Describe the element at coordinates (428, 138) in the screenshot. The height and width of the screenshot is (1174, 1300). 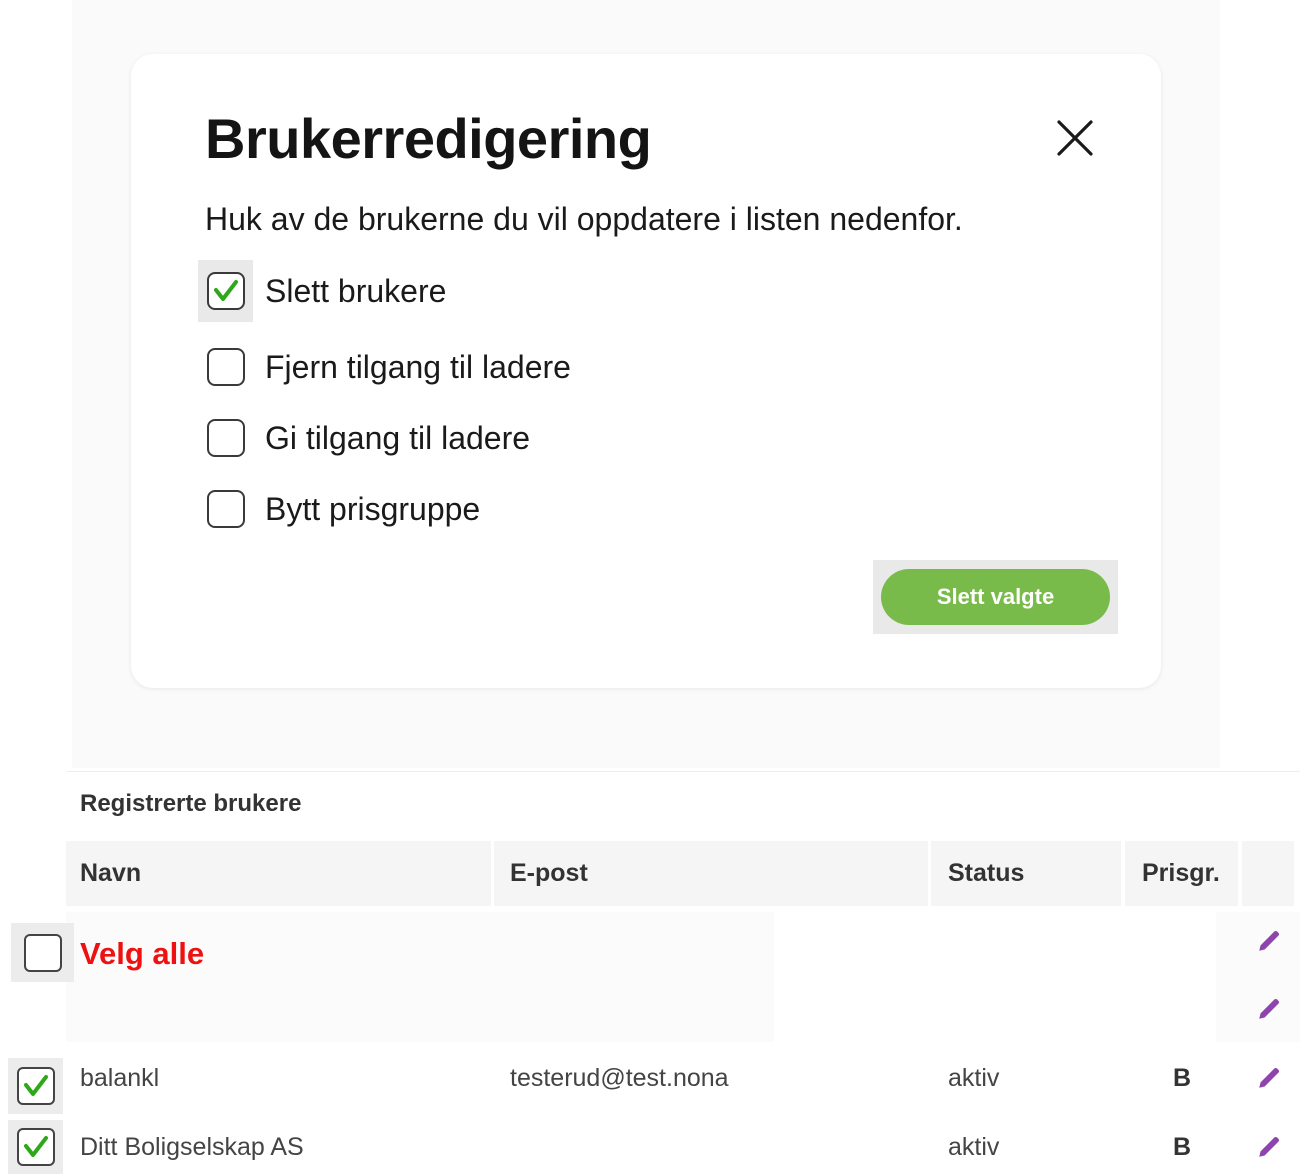
I see `dialog-title: Brukerredigering` at that location.